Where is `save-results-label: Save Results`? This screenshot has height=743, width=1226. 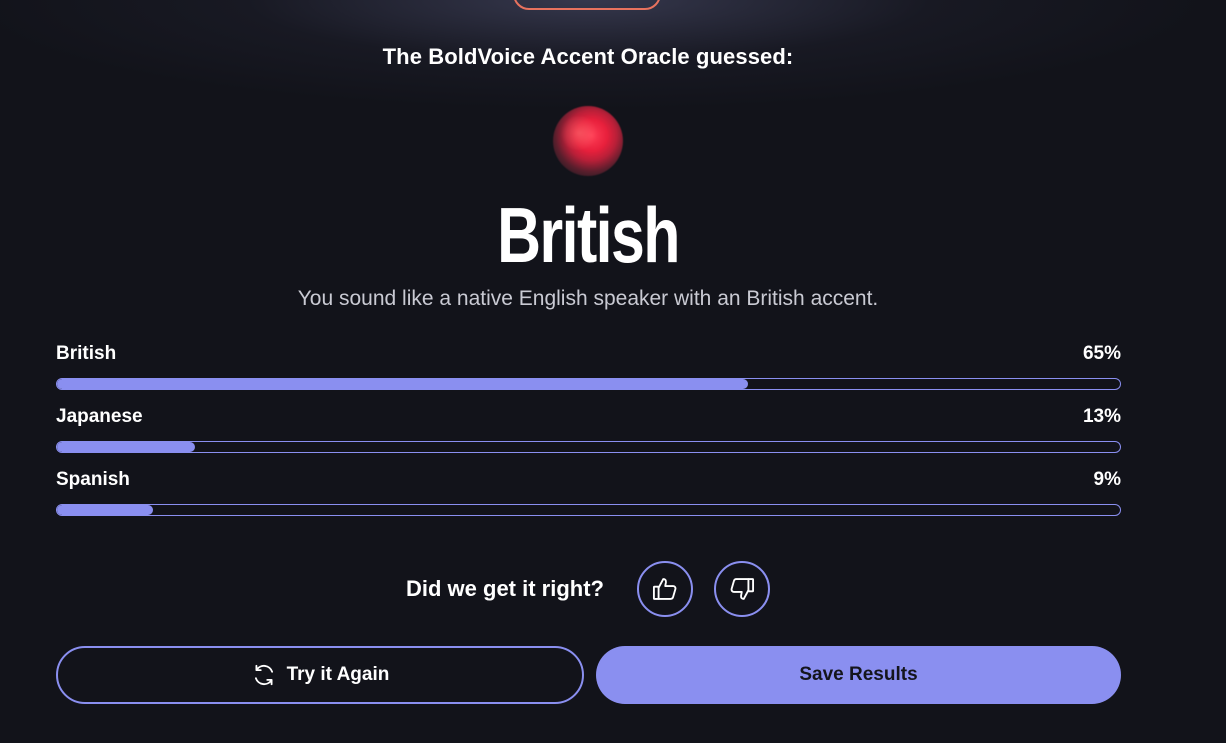 save-results-label: Save Results is located at coordinates (858, 674).